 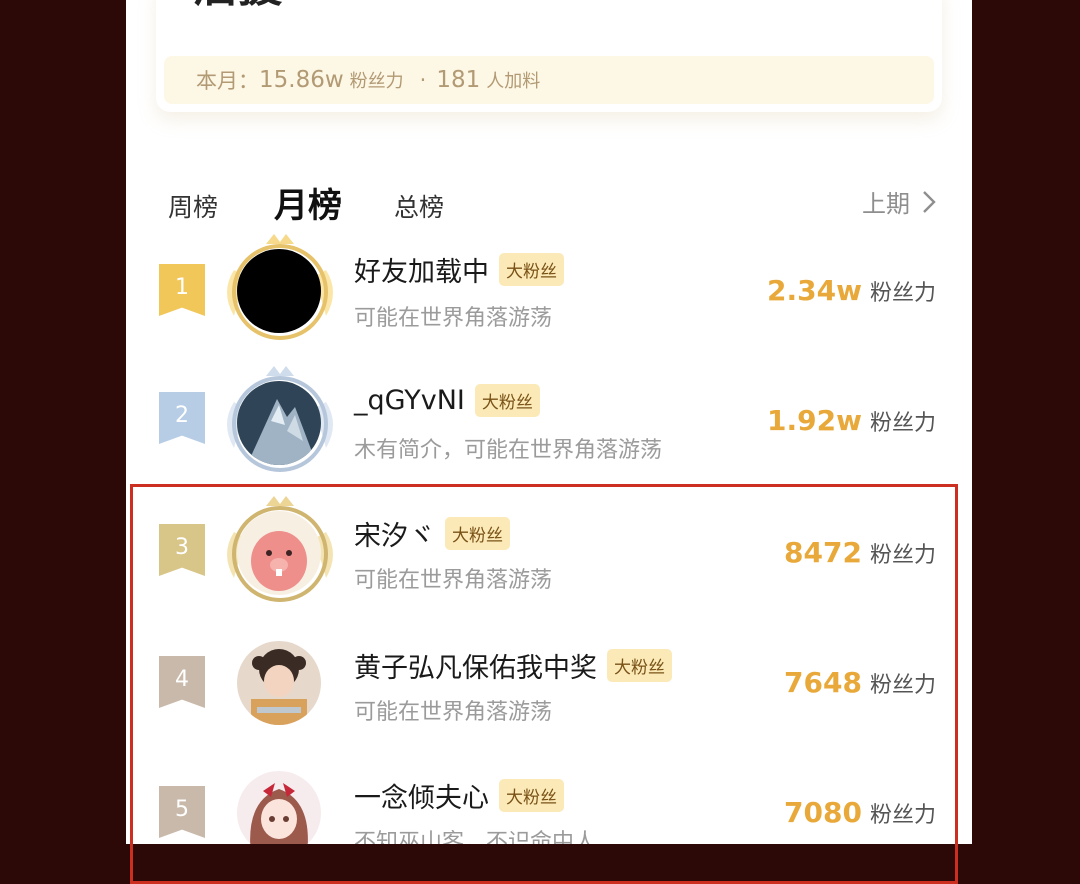 What do you see at coordinates (458, 80) in the screenshot?
I see `stats-people-value: 181` at bounding box center [458, 80].